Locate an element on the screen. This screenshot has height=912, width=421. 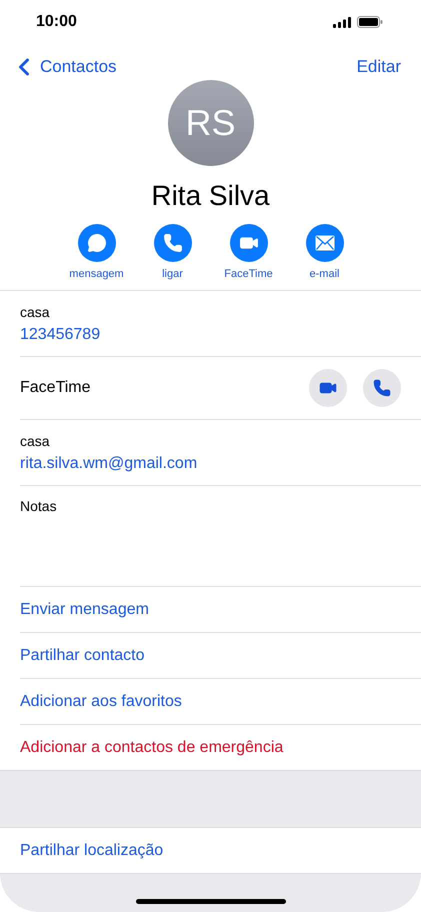
edit-button: Editar is located at coordinates (378, 67).